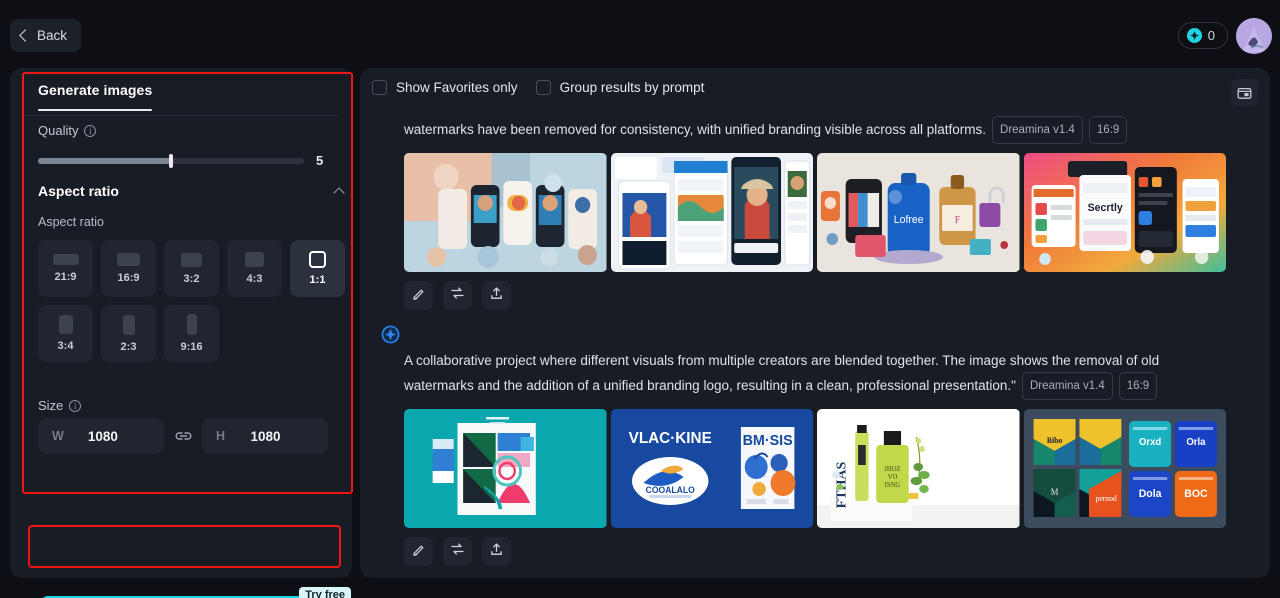 This screenshot has height=598, width=1280. I want to click on entry-header, so click(803, 334).